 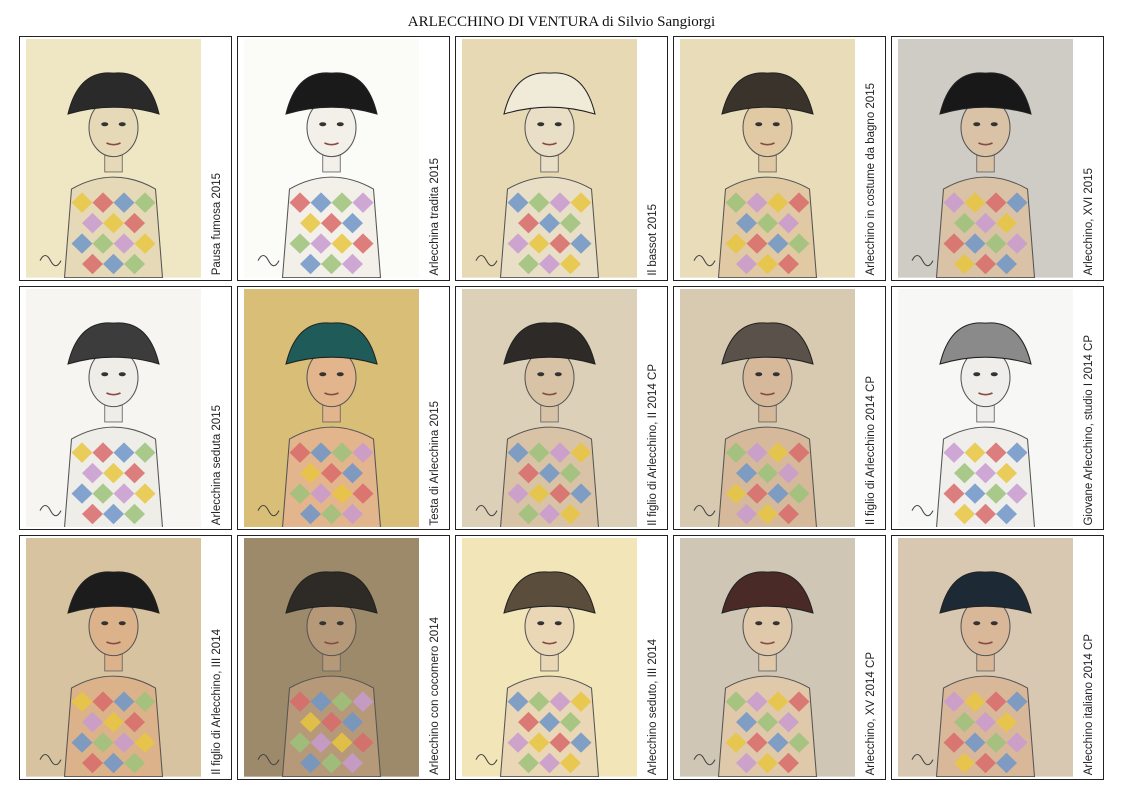 I want to click on artwork-caption: Il figlio di Arlecchino 2014 CP, so click(x=871, y=451).